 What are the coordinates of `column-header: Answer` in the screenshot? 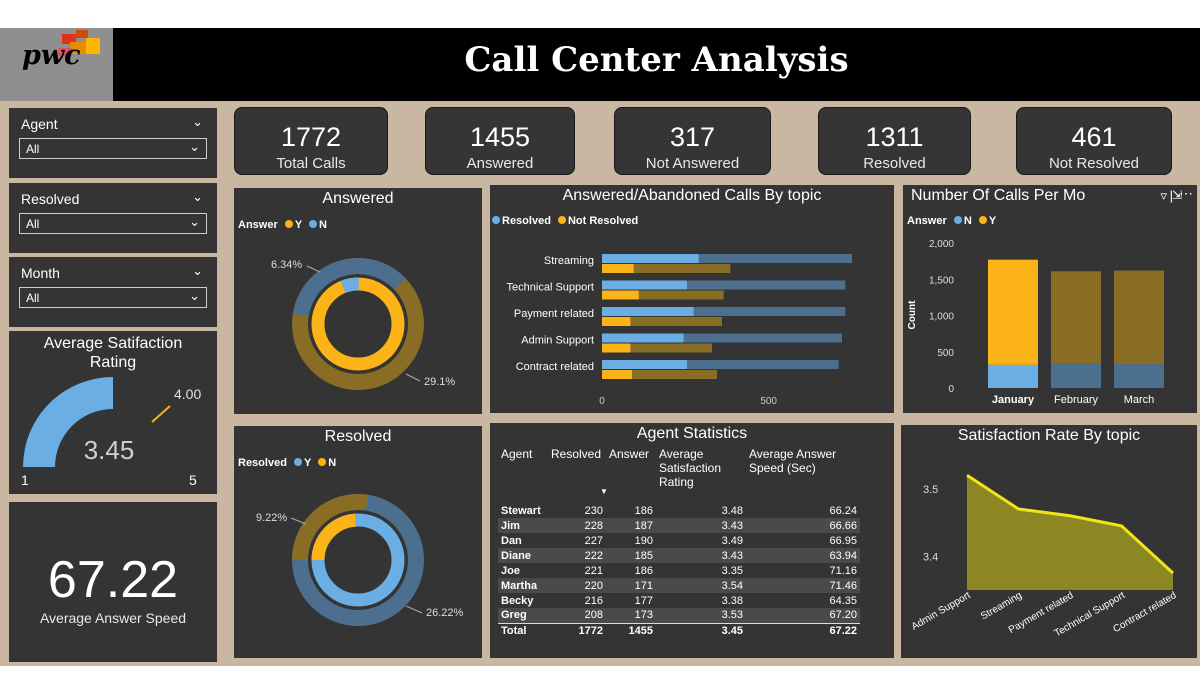 It's located at (631, 475).